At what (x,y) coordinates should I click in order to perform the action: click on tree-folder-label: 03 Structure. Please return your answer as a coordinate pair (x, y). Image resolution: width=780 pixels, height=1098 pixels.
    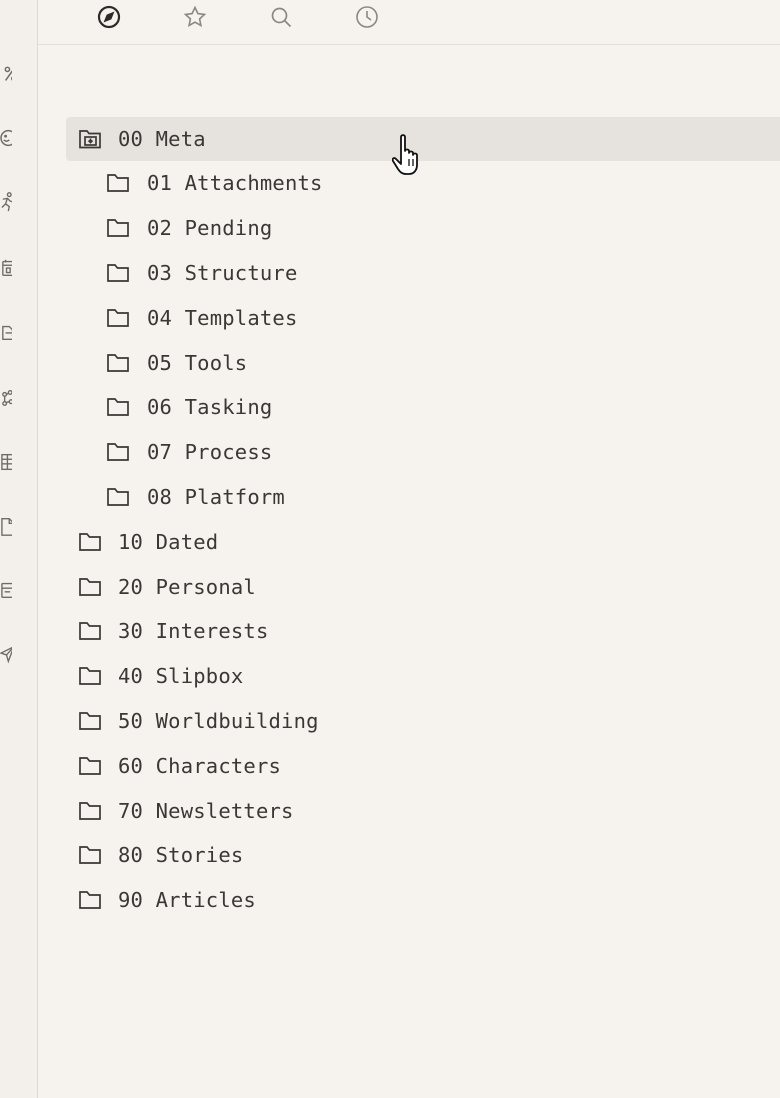
    Looking at the image, I should click on (222, 272).